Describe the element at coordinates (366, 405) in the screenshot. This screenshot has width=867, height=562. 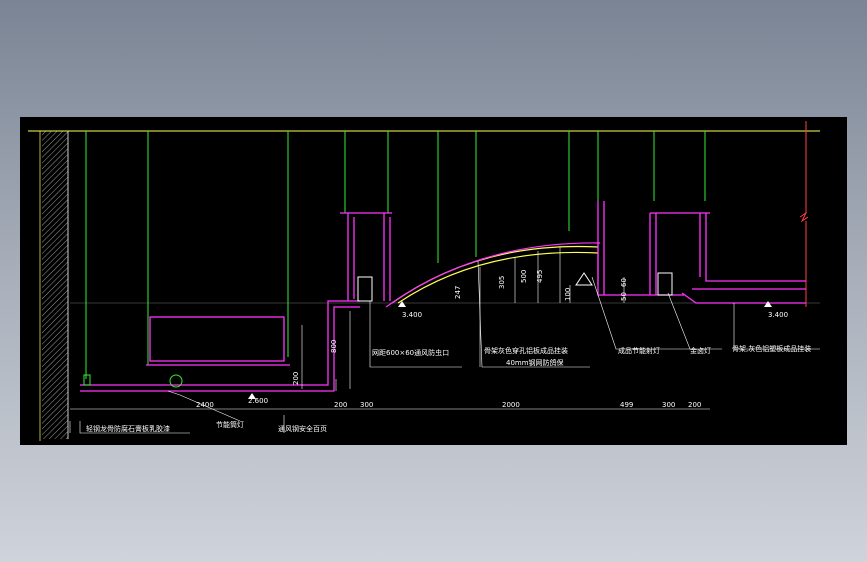
I see `dim-bottom-3: 300` at that location.